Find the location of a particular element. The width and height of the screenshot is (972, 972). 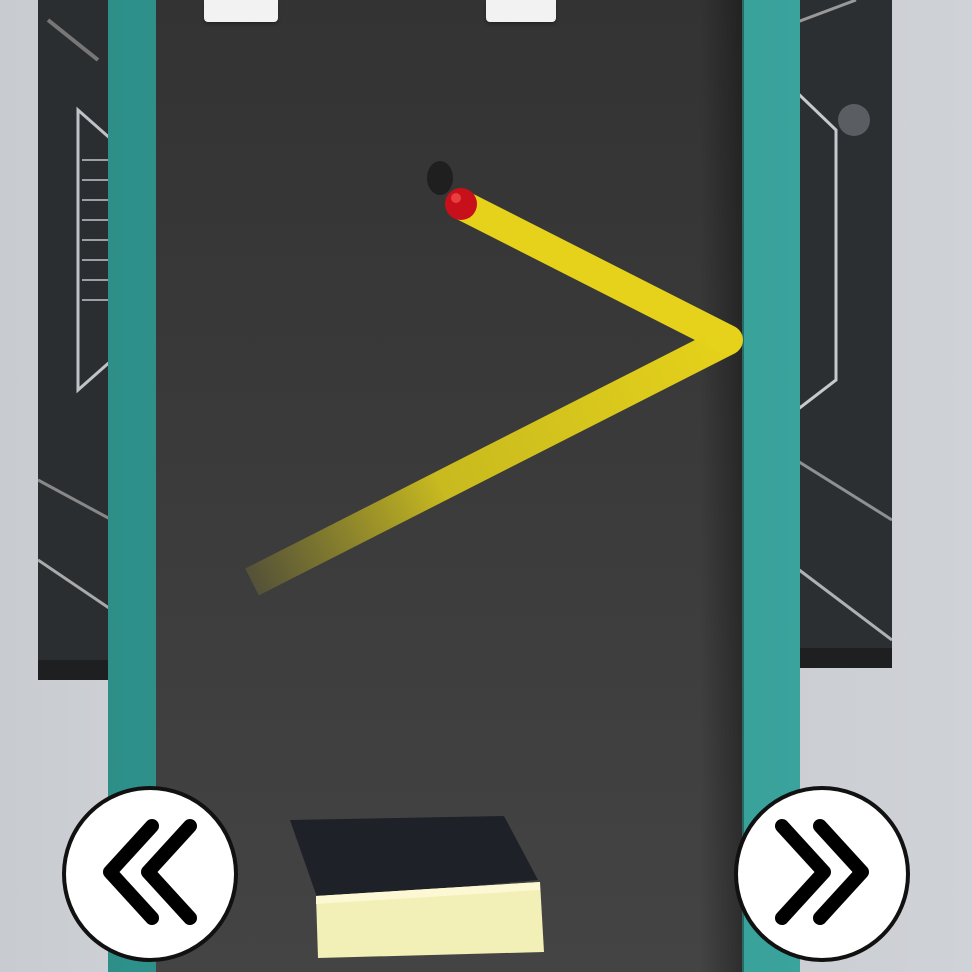

double-chevron-right-icon is located at coordinates (822, 874).